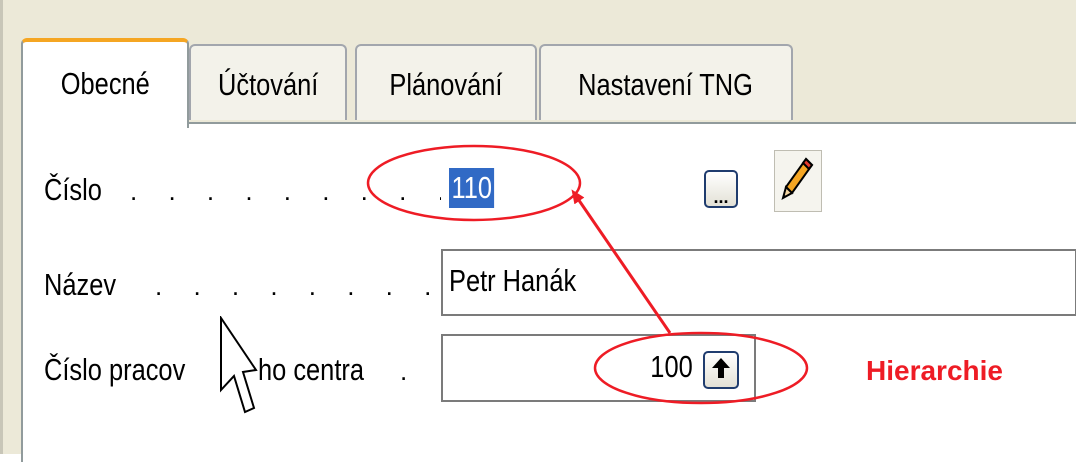  Describe the element at coordinates (513, 280) in the screenshot. I see `name-value: Petr Hanák` at that location.